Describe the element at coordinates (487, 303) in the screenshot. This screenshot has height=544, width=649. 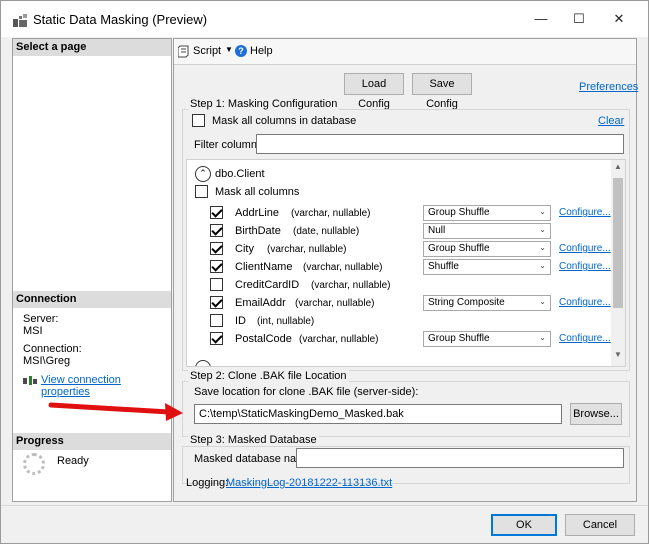
I see `masking-function-select: String Composite ⌄` at that location.